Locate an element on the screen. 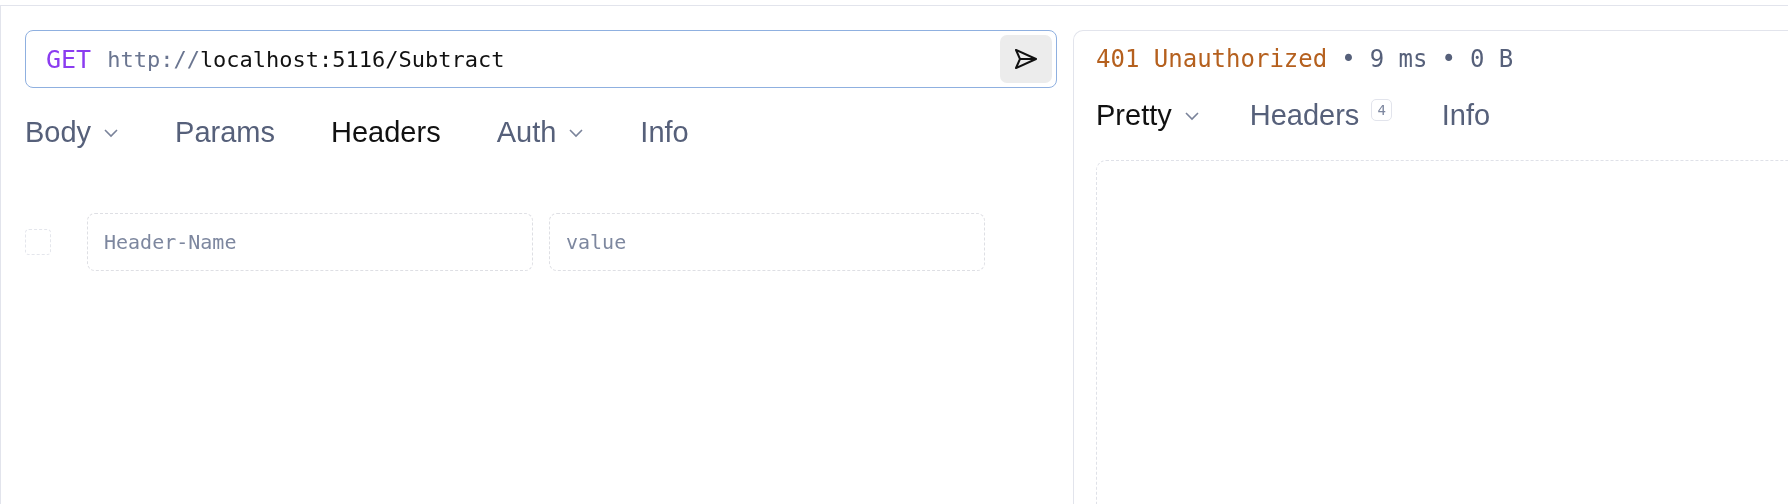 This screenshot has height=504, width=1788. url-field: GET http://localhost:5116/Subtract is located at coordinates (541, 59).